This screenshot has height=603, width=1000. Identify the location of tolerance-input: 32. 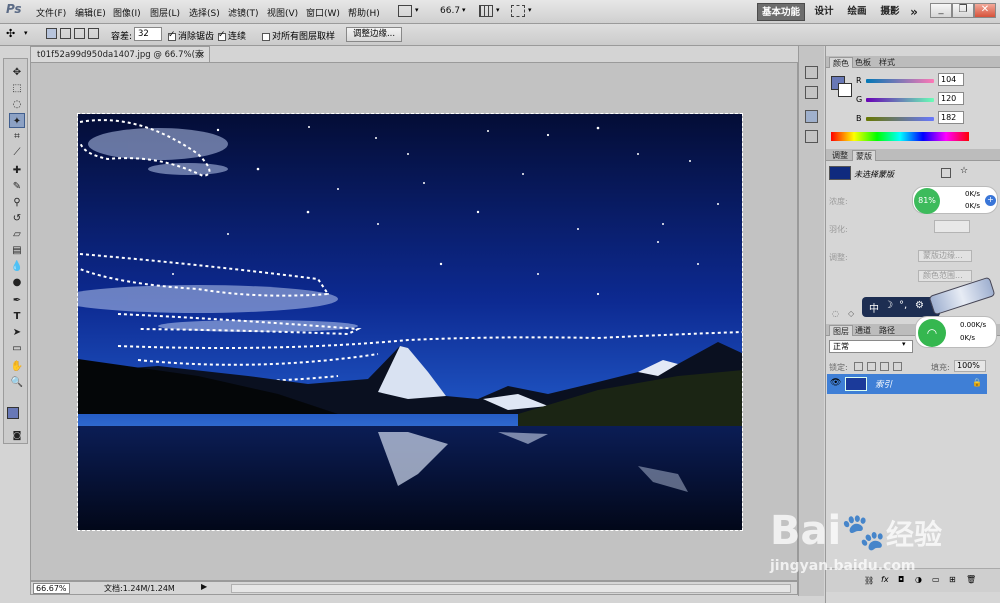
(148, 34).